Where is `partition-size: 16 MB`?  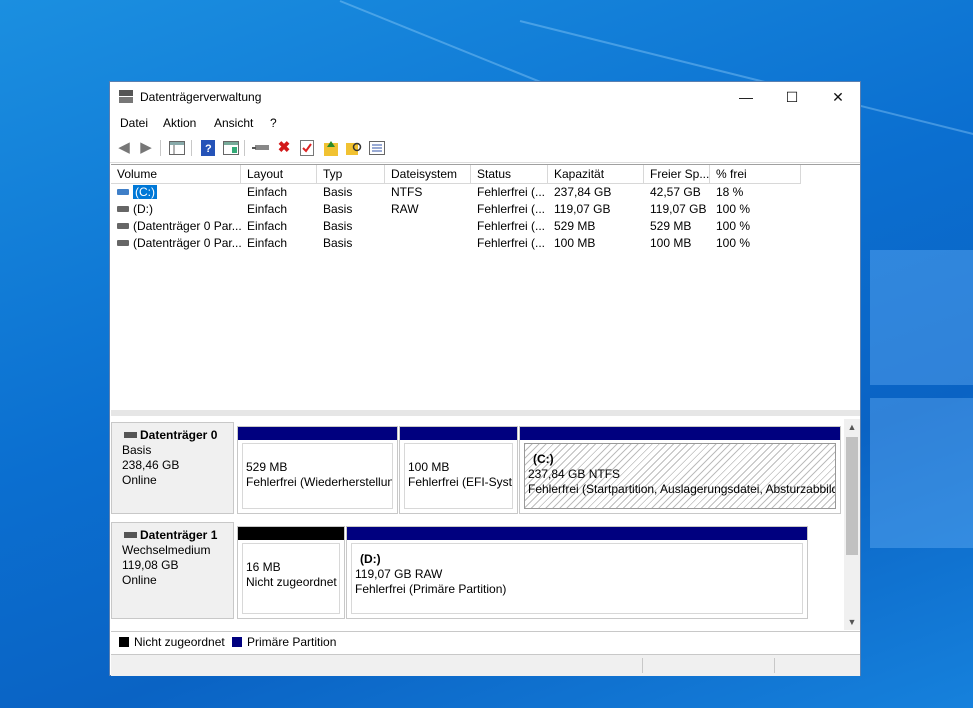 partition-size: 16 MB is located at coordinates (263, 567).